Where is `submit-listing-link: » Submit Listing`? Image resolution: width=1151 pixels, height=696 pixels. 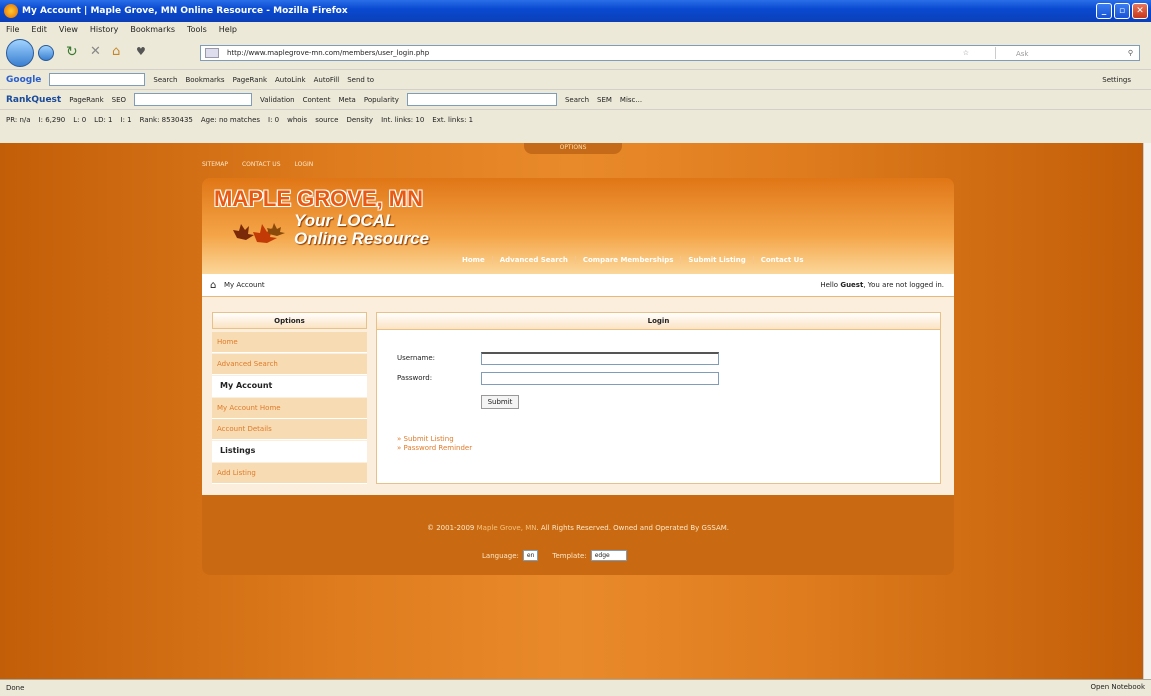 submit-listing-link: » Submit Listing is located at coordinates (425, 439).